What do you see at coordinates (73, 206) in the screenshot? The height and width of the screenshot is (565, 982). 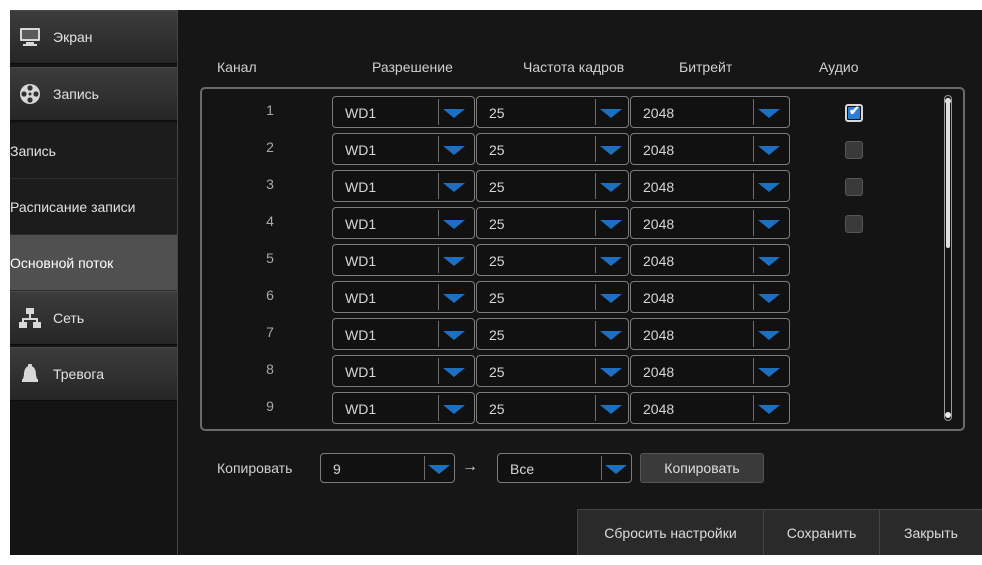 I see `sidebar-item-label: Расписание записи` at bounding box center [73, 206].